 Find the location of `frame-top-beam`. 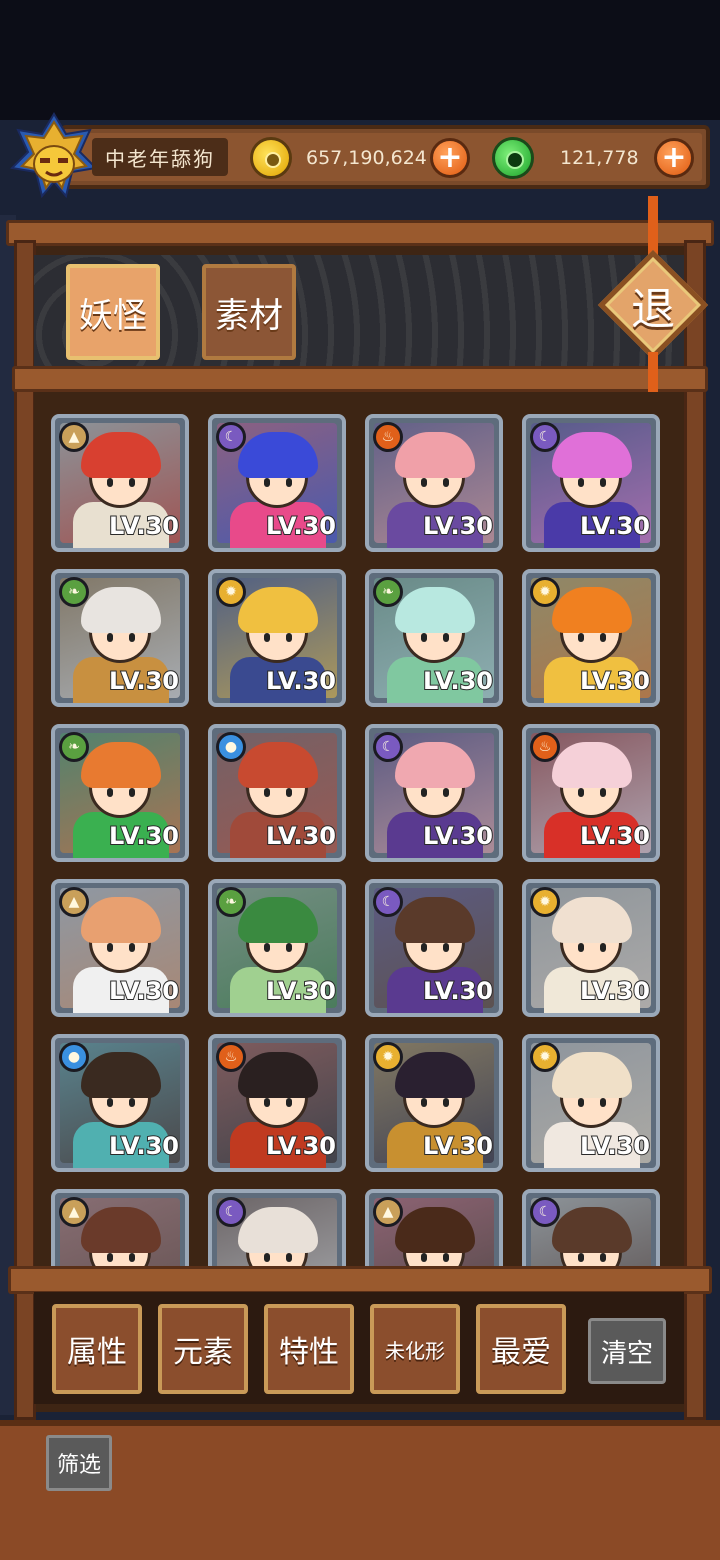

frame-top-beam is located at coordinates (360, 233).